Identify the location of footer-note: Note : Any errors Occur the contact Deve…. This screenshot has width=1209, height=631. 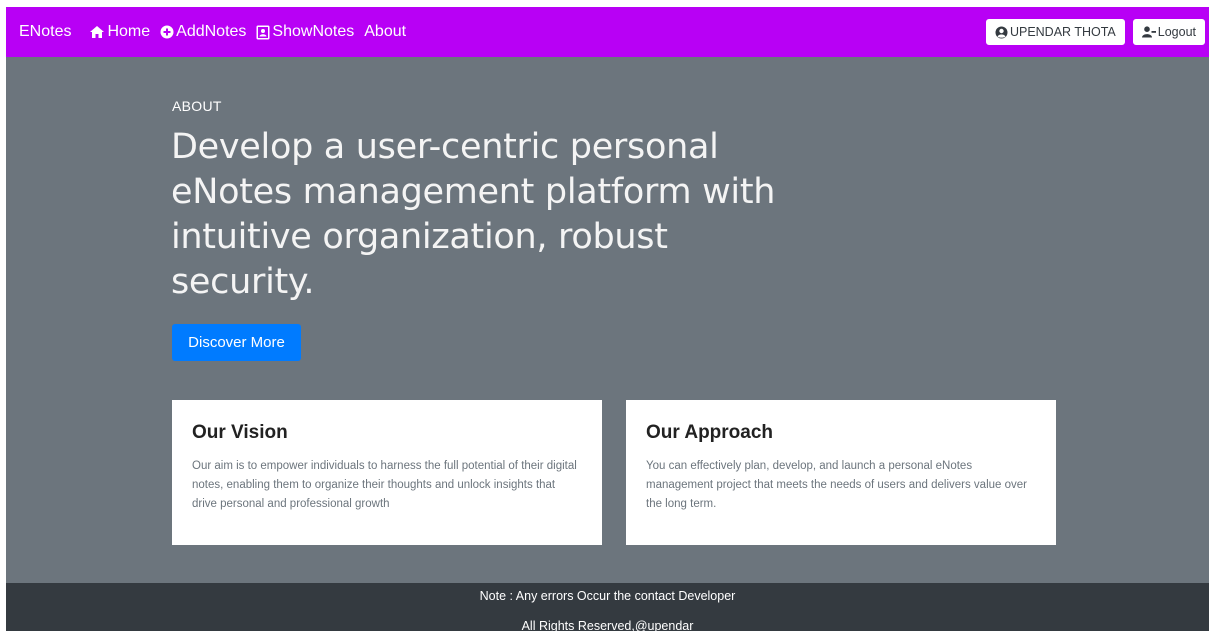
(607, 596).